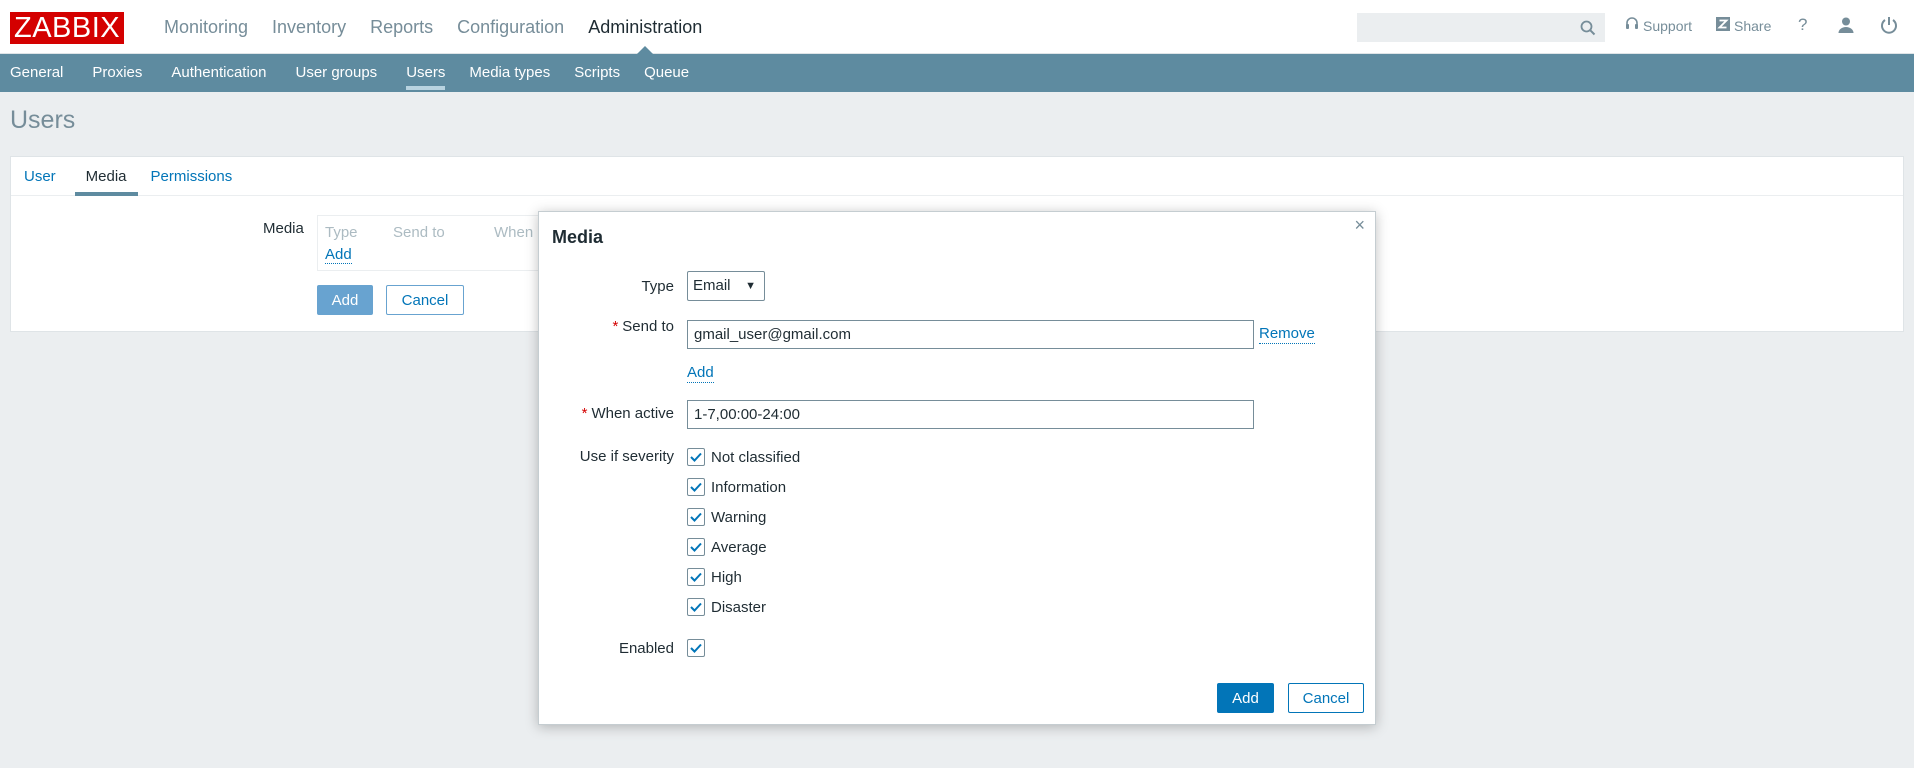 The image size is (1914, 768). I want to click on severity-warning: Warning, so click(726, 517).